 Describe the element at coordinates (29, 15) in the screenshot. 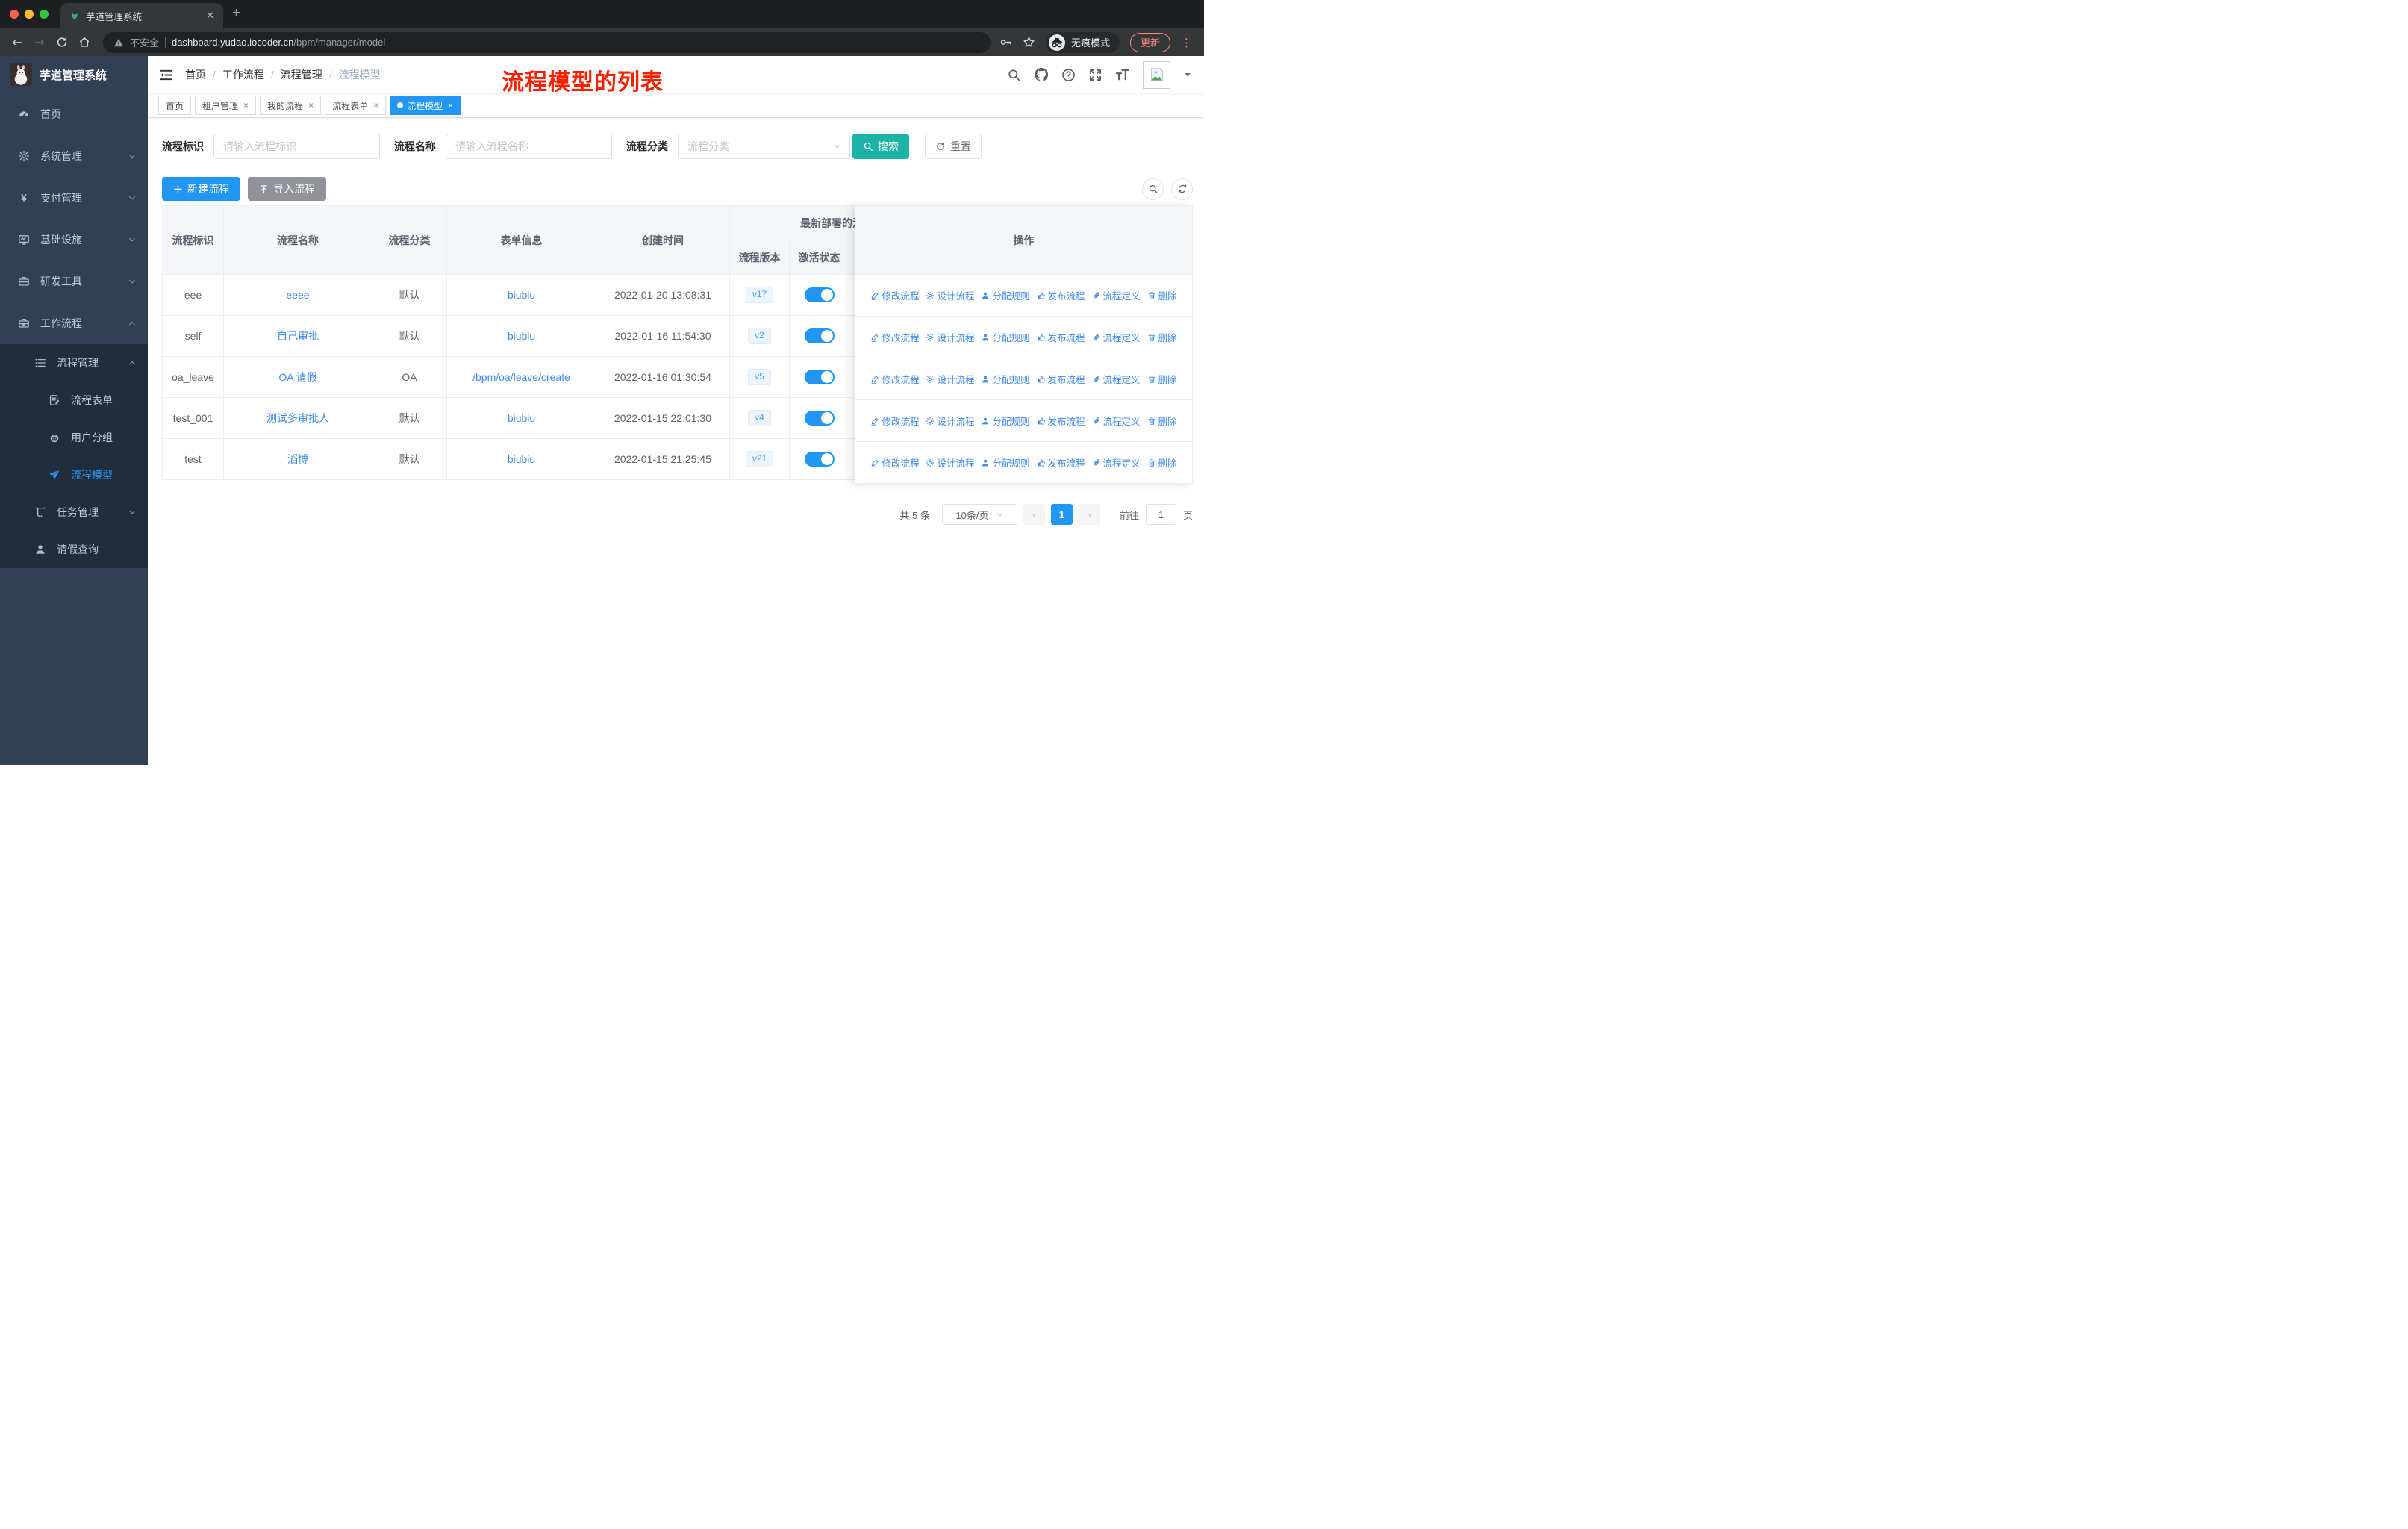

I see `minimize-window-button` at that location.